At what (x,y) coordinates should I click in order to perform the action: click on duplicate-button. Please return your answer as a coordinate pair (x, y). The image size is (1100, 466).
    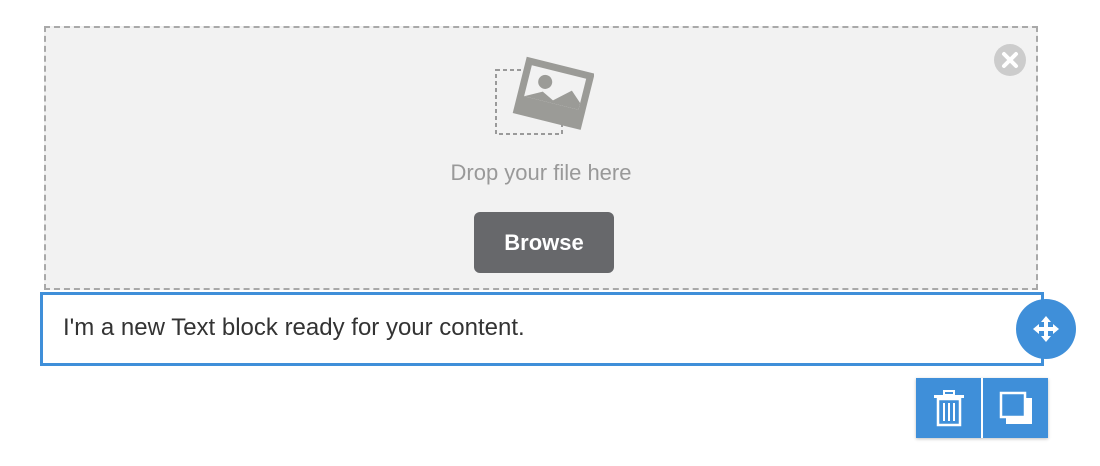
    Looking at the image, I should click on (1014, 408).